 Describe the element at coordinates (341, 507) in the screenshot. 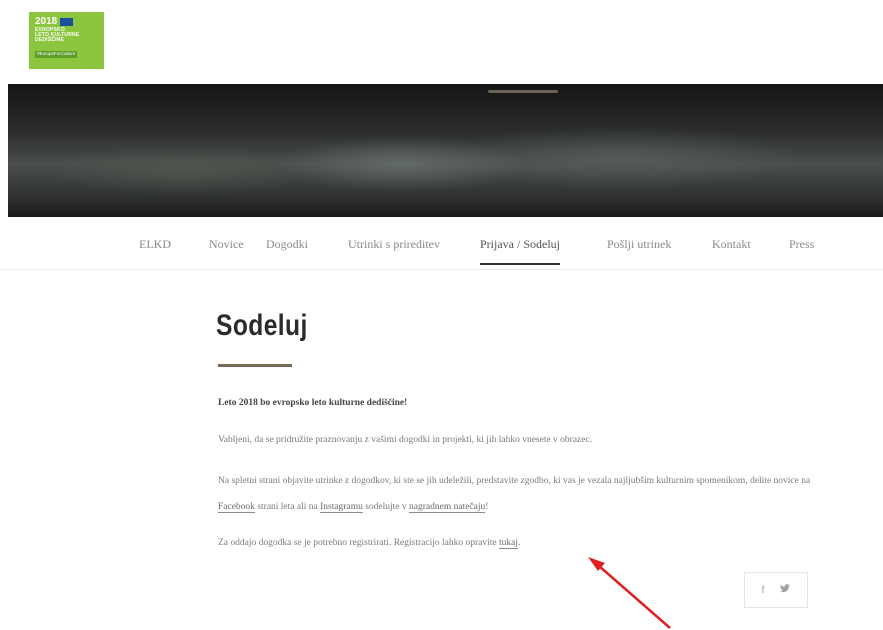

I see `instagram-link: Instagramu` at that location.